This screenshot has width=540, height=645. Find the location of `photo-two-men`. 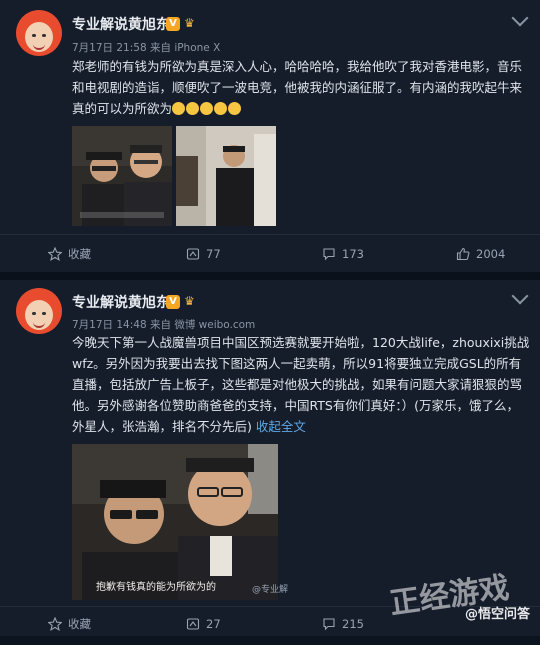

photo-two-men is located at coordinates (122, 176).